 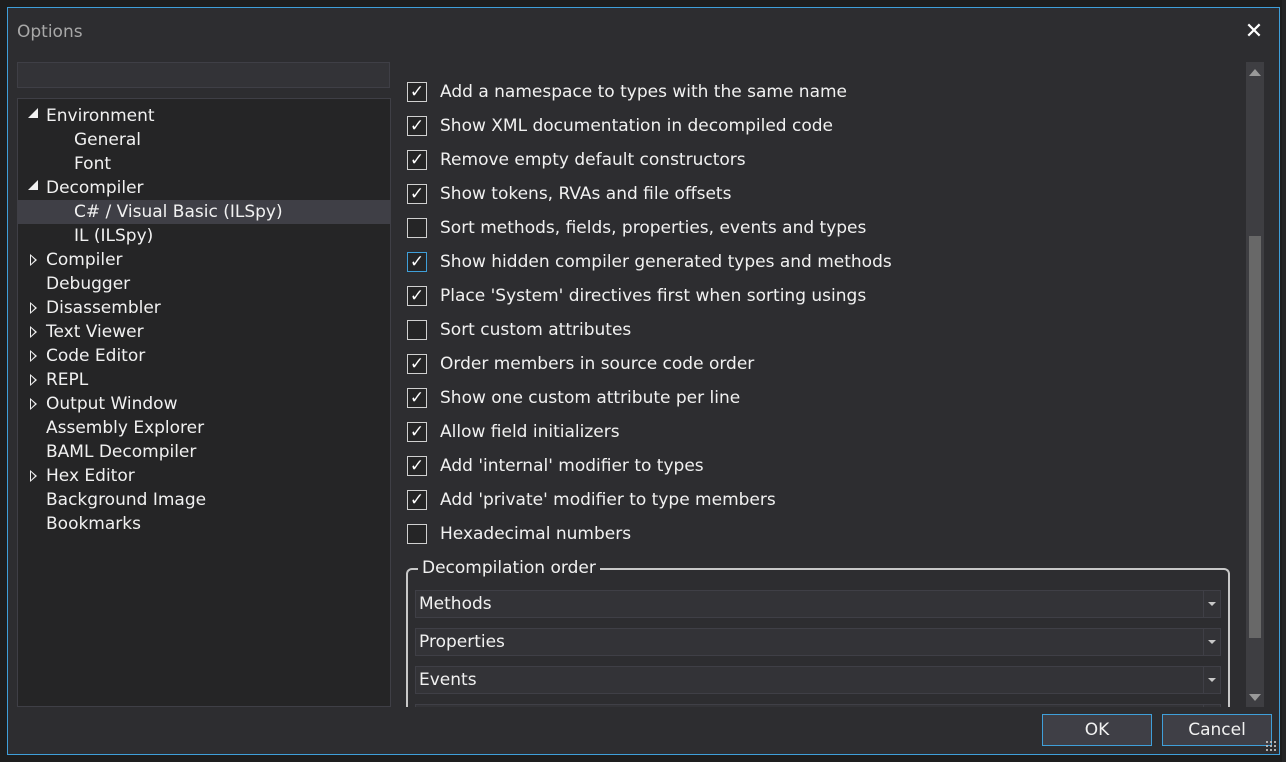 What do you see at coordinates (572, 466) in the screenshot?
I see `option-label: Add 'internal' modifier to types` at bounding box center [572, 466].